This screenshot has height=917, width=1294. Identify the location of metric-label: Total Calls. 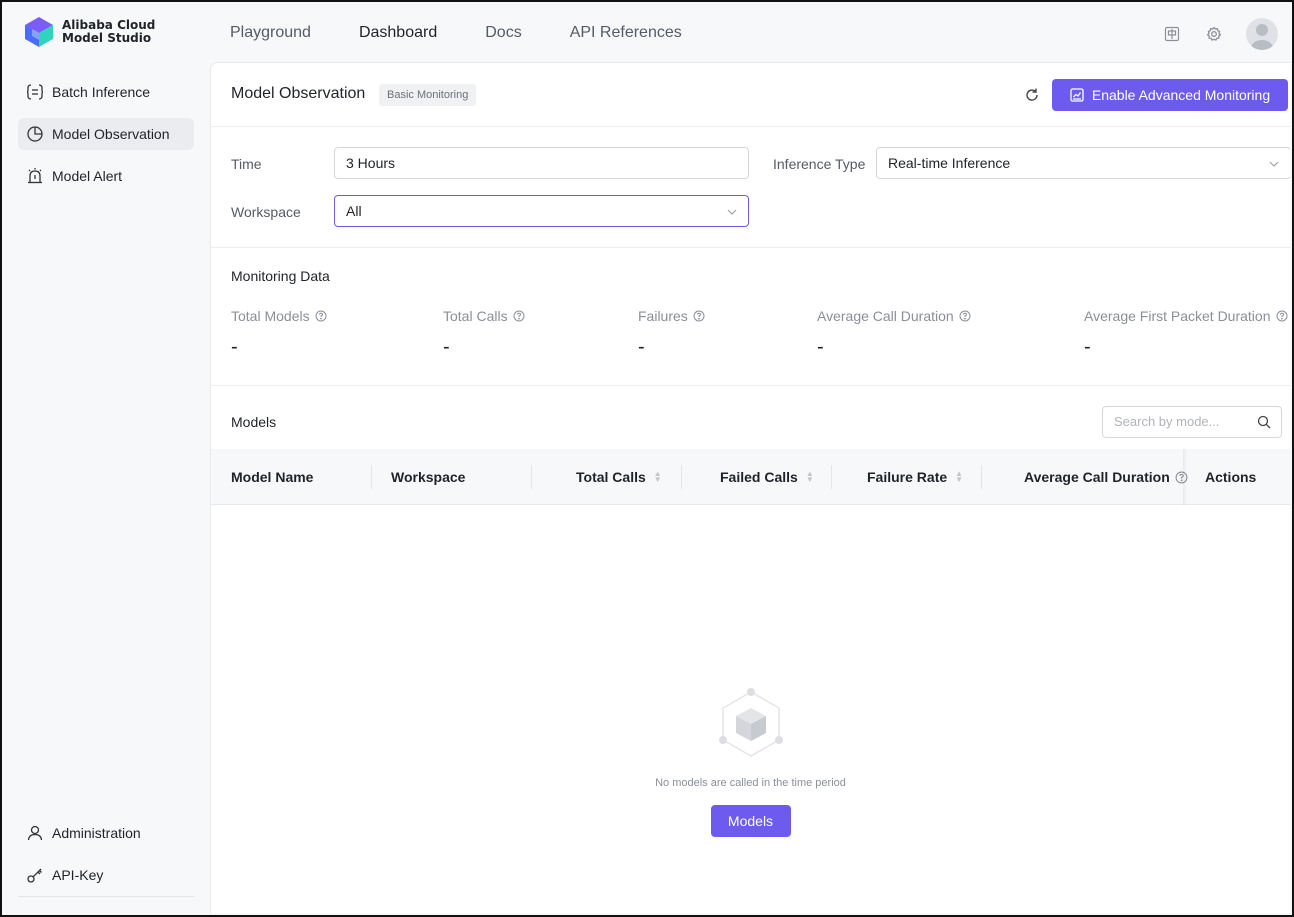
(475, 316).